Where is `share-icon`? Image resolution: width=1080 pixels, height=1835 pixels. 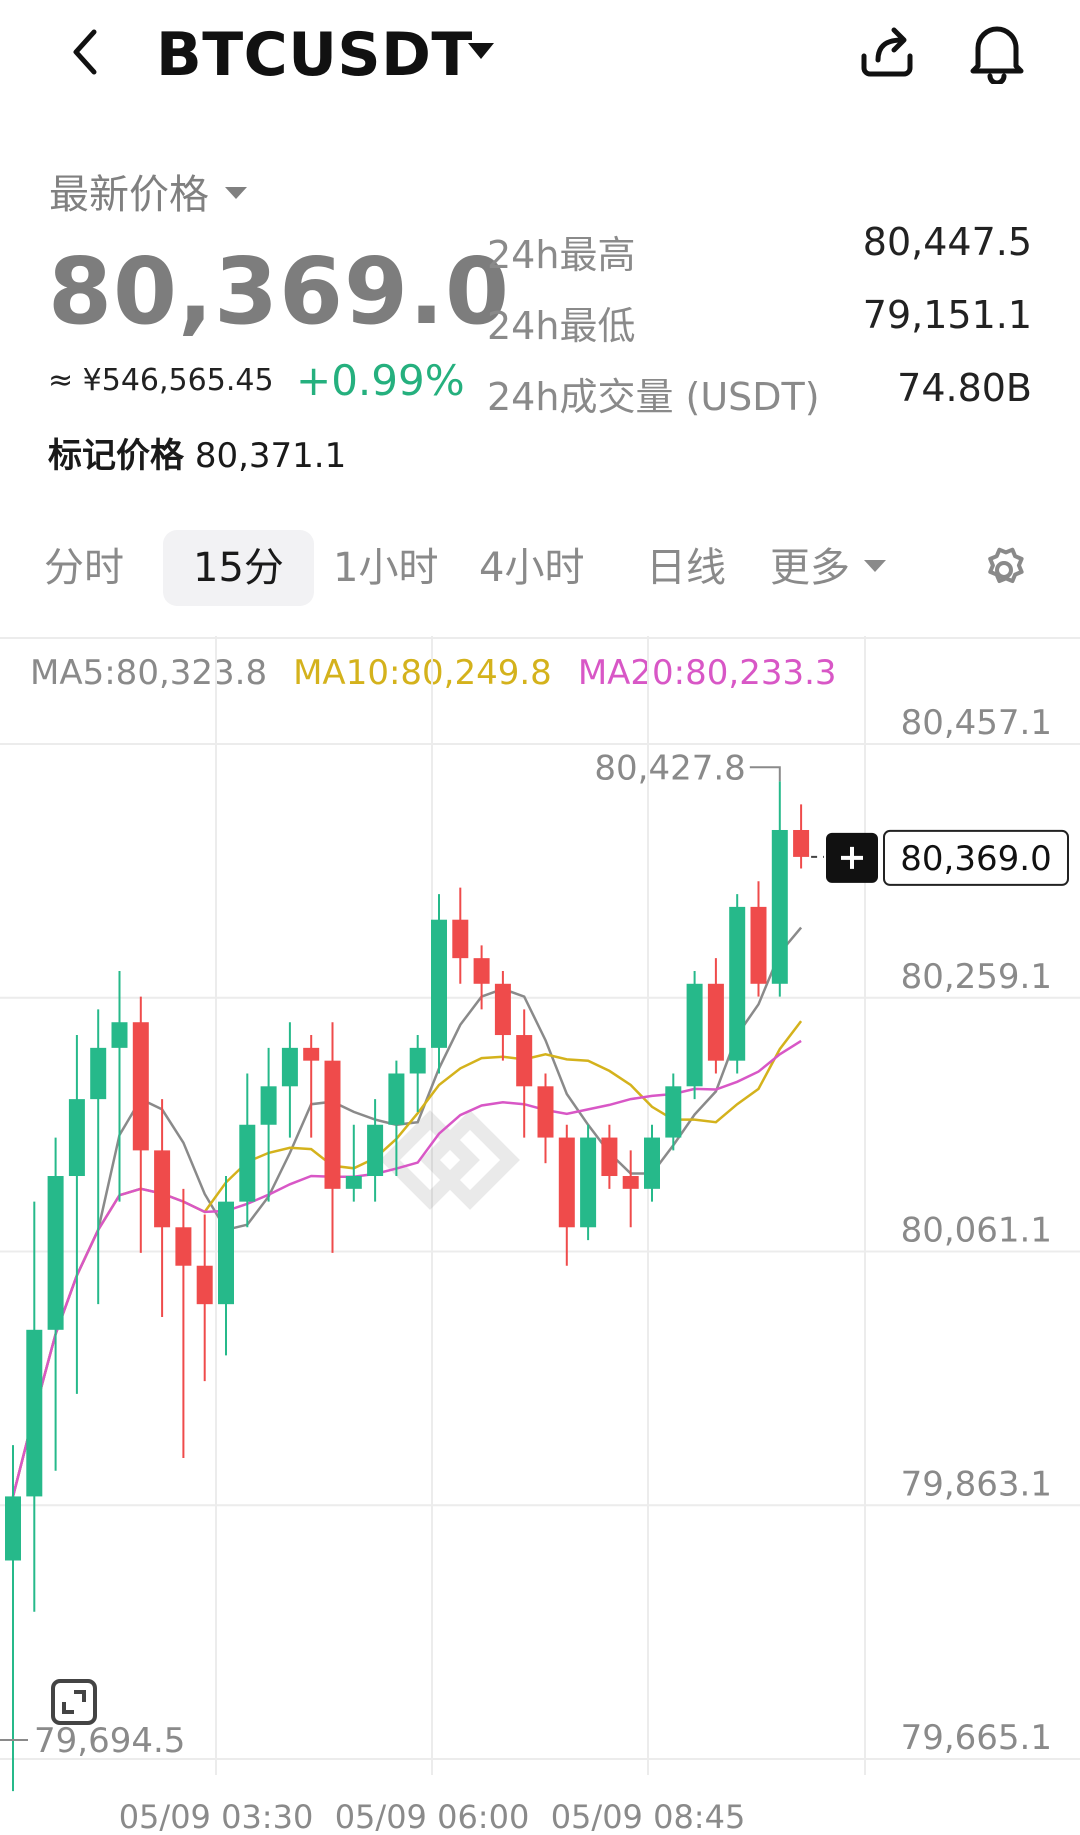
share-icon is located at coordinates (887, 51).